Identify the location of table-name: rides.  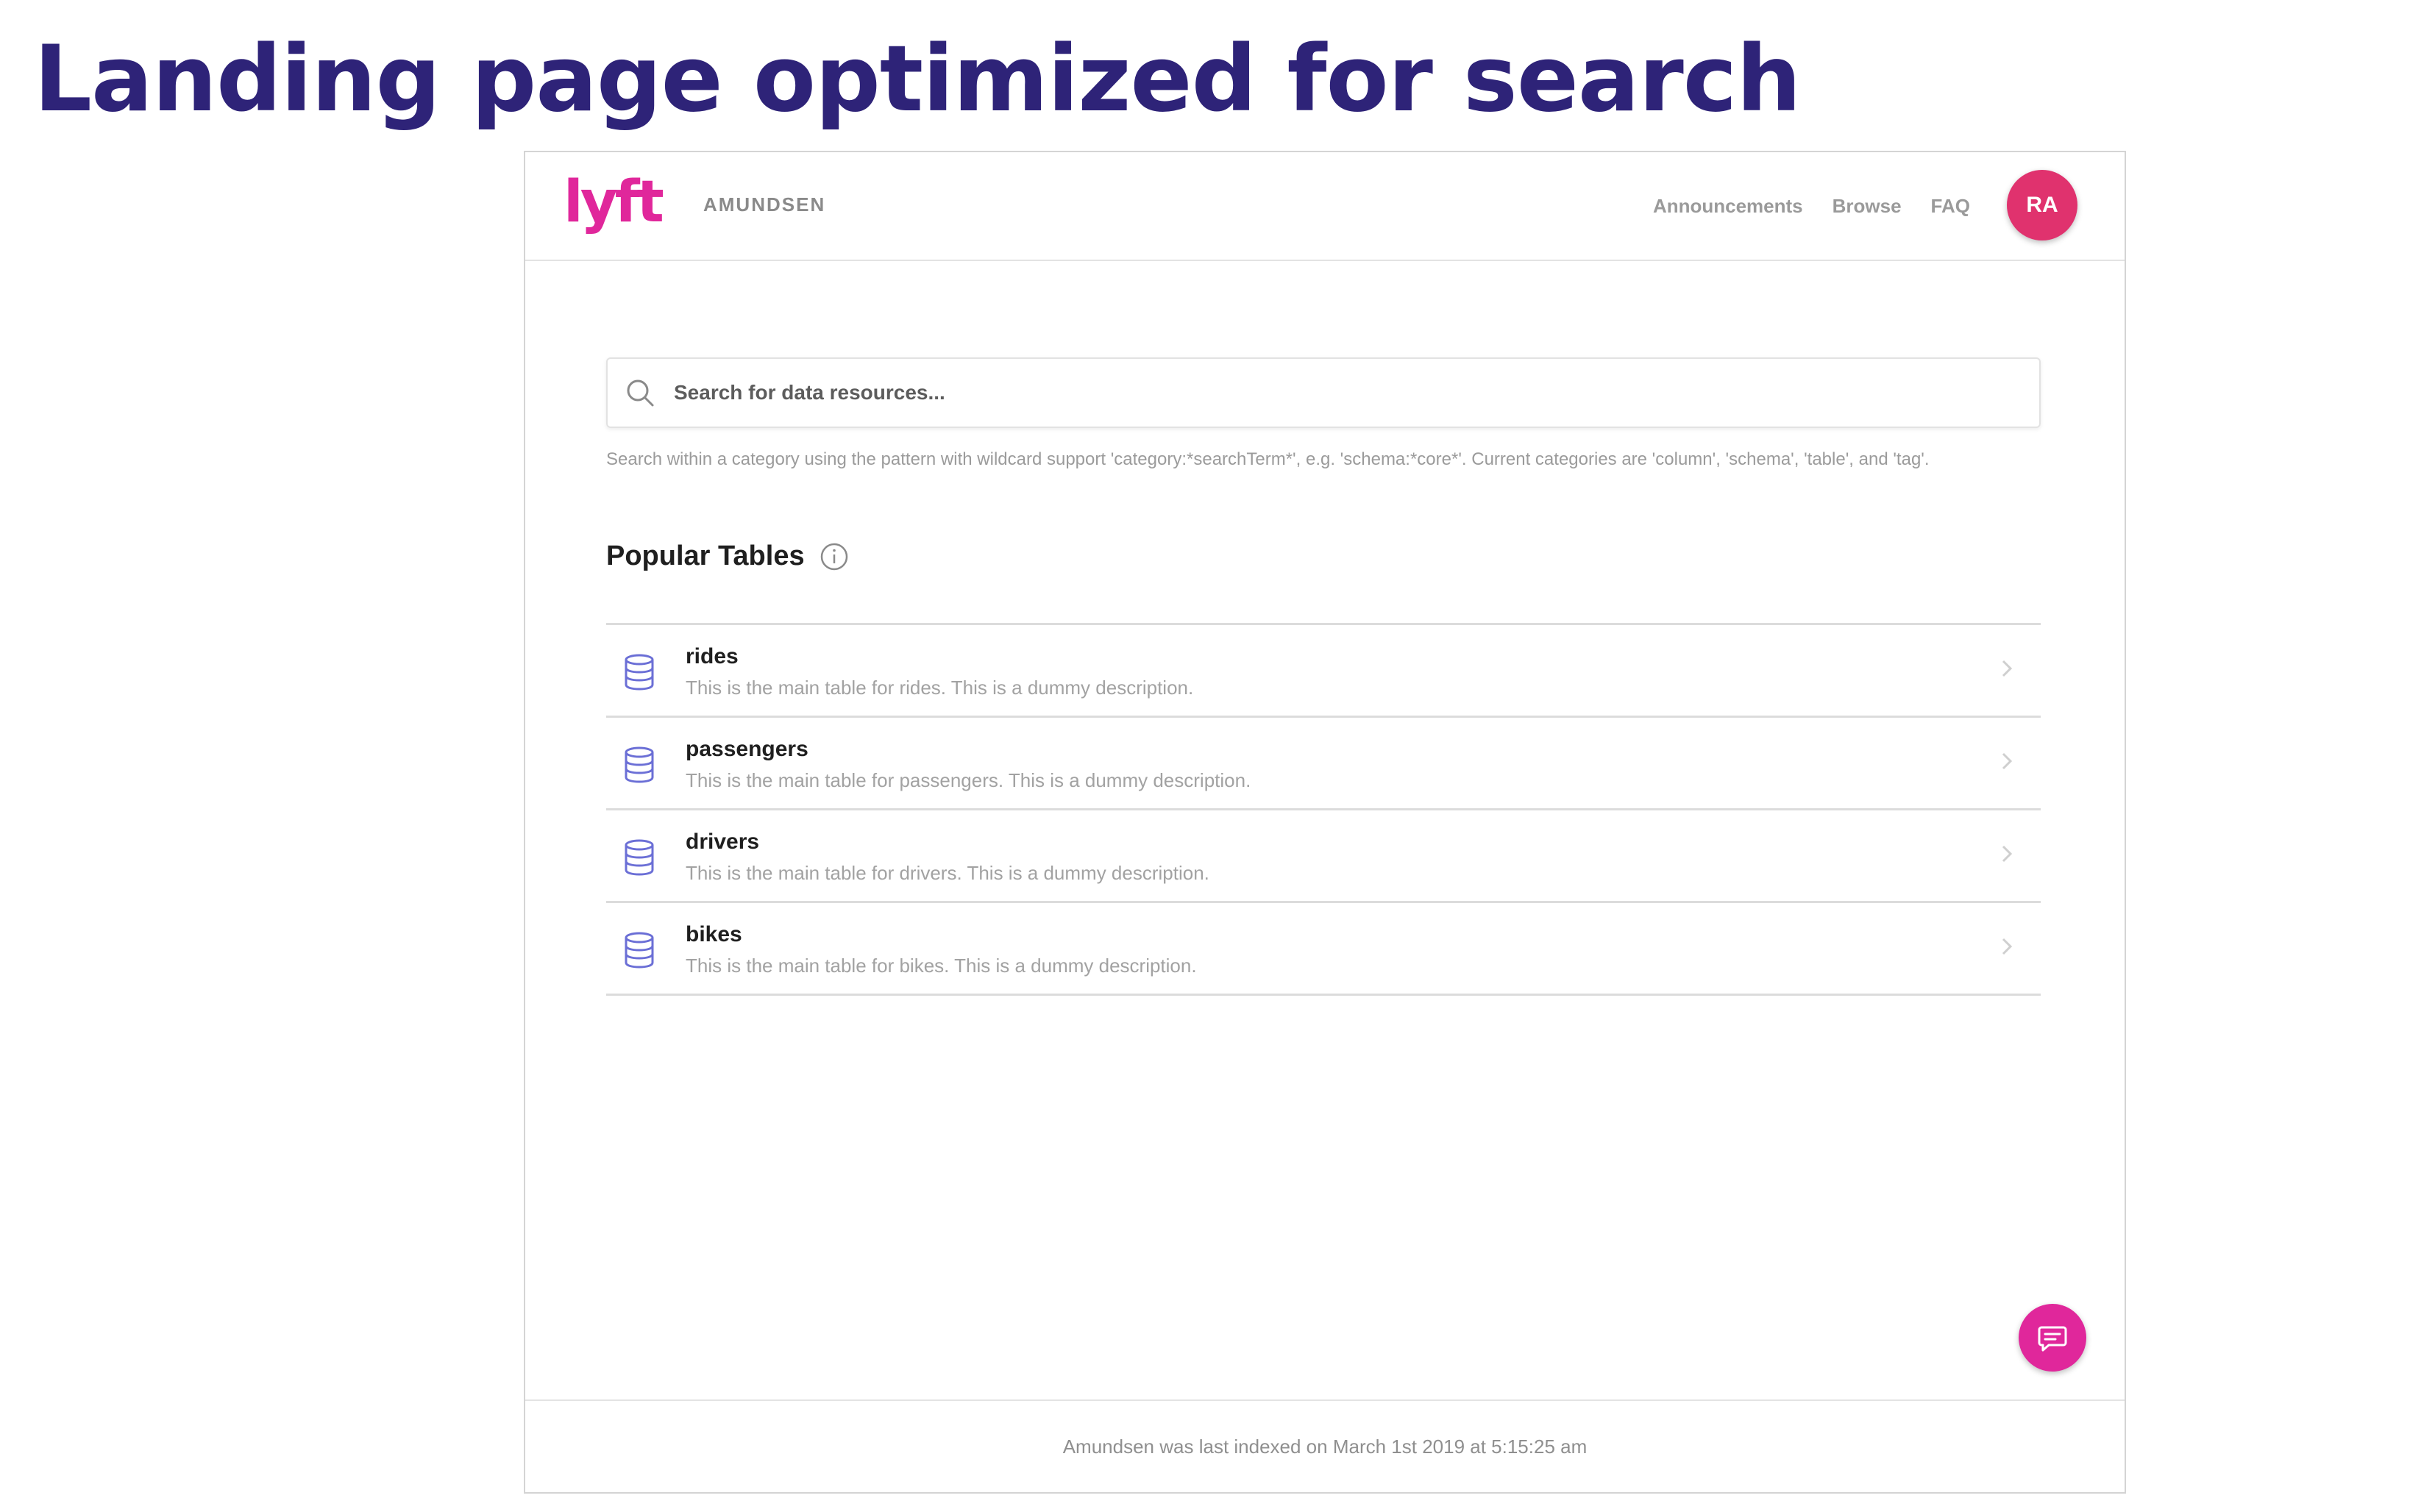
(712, 656).